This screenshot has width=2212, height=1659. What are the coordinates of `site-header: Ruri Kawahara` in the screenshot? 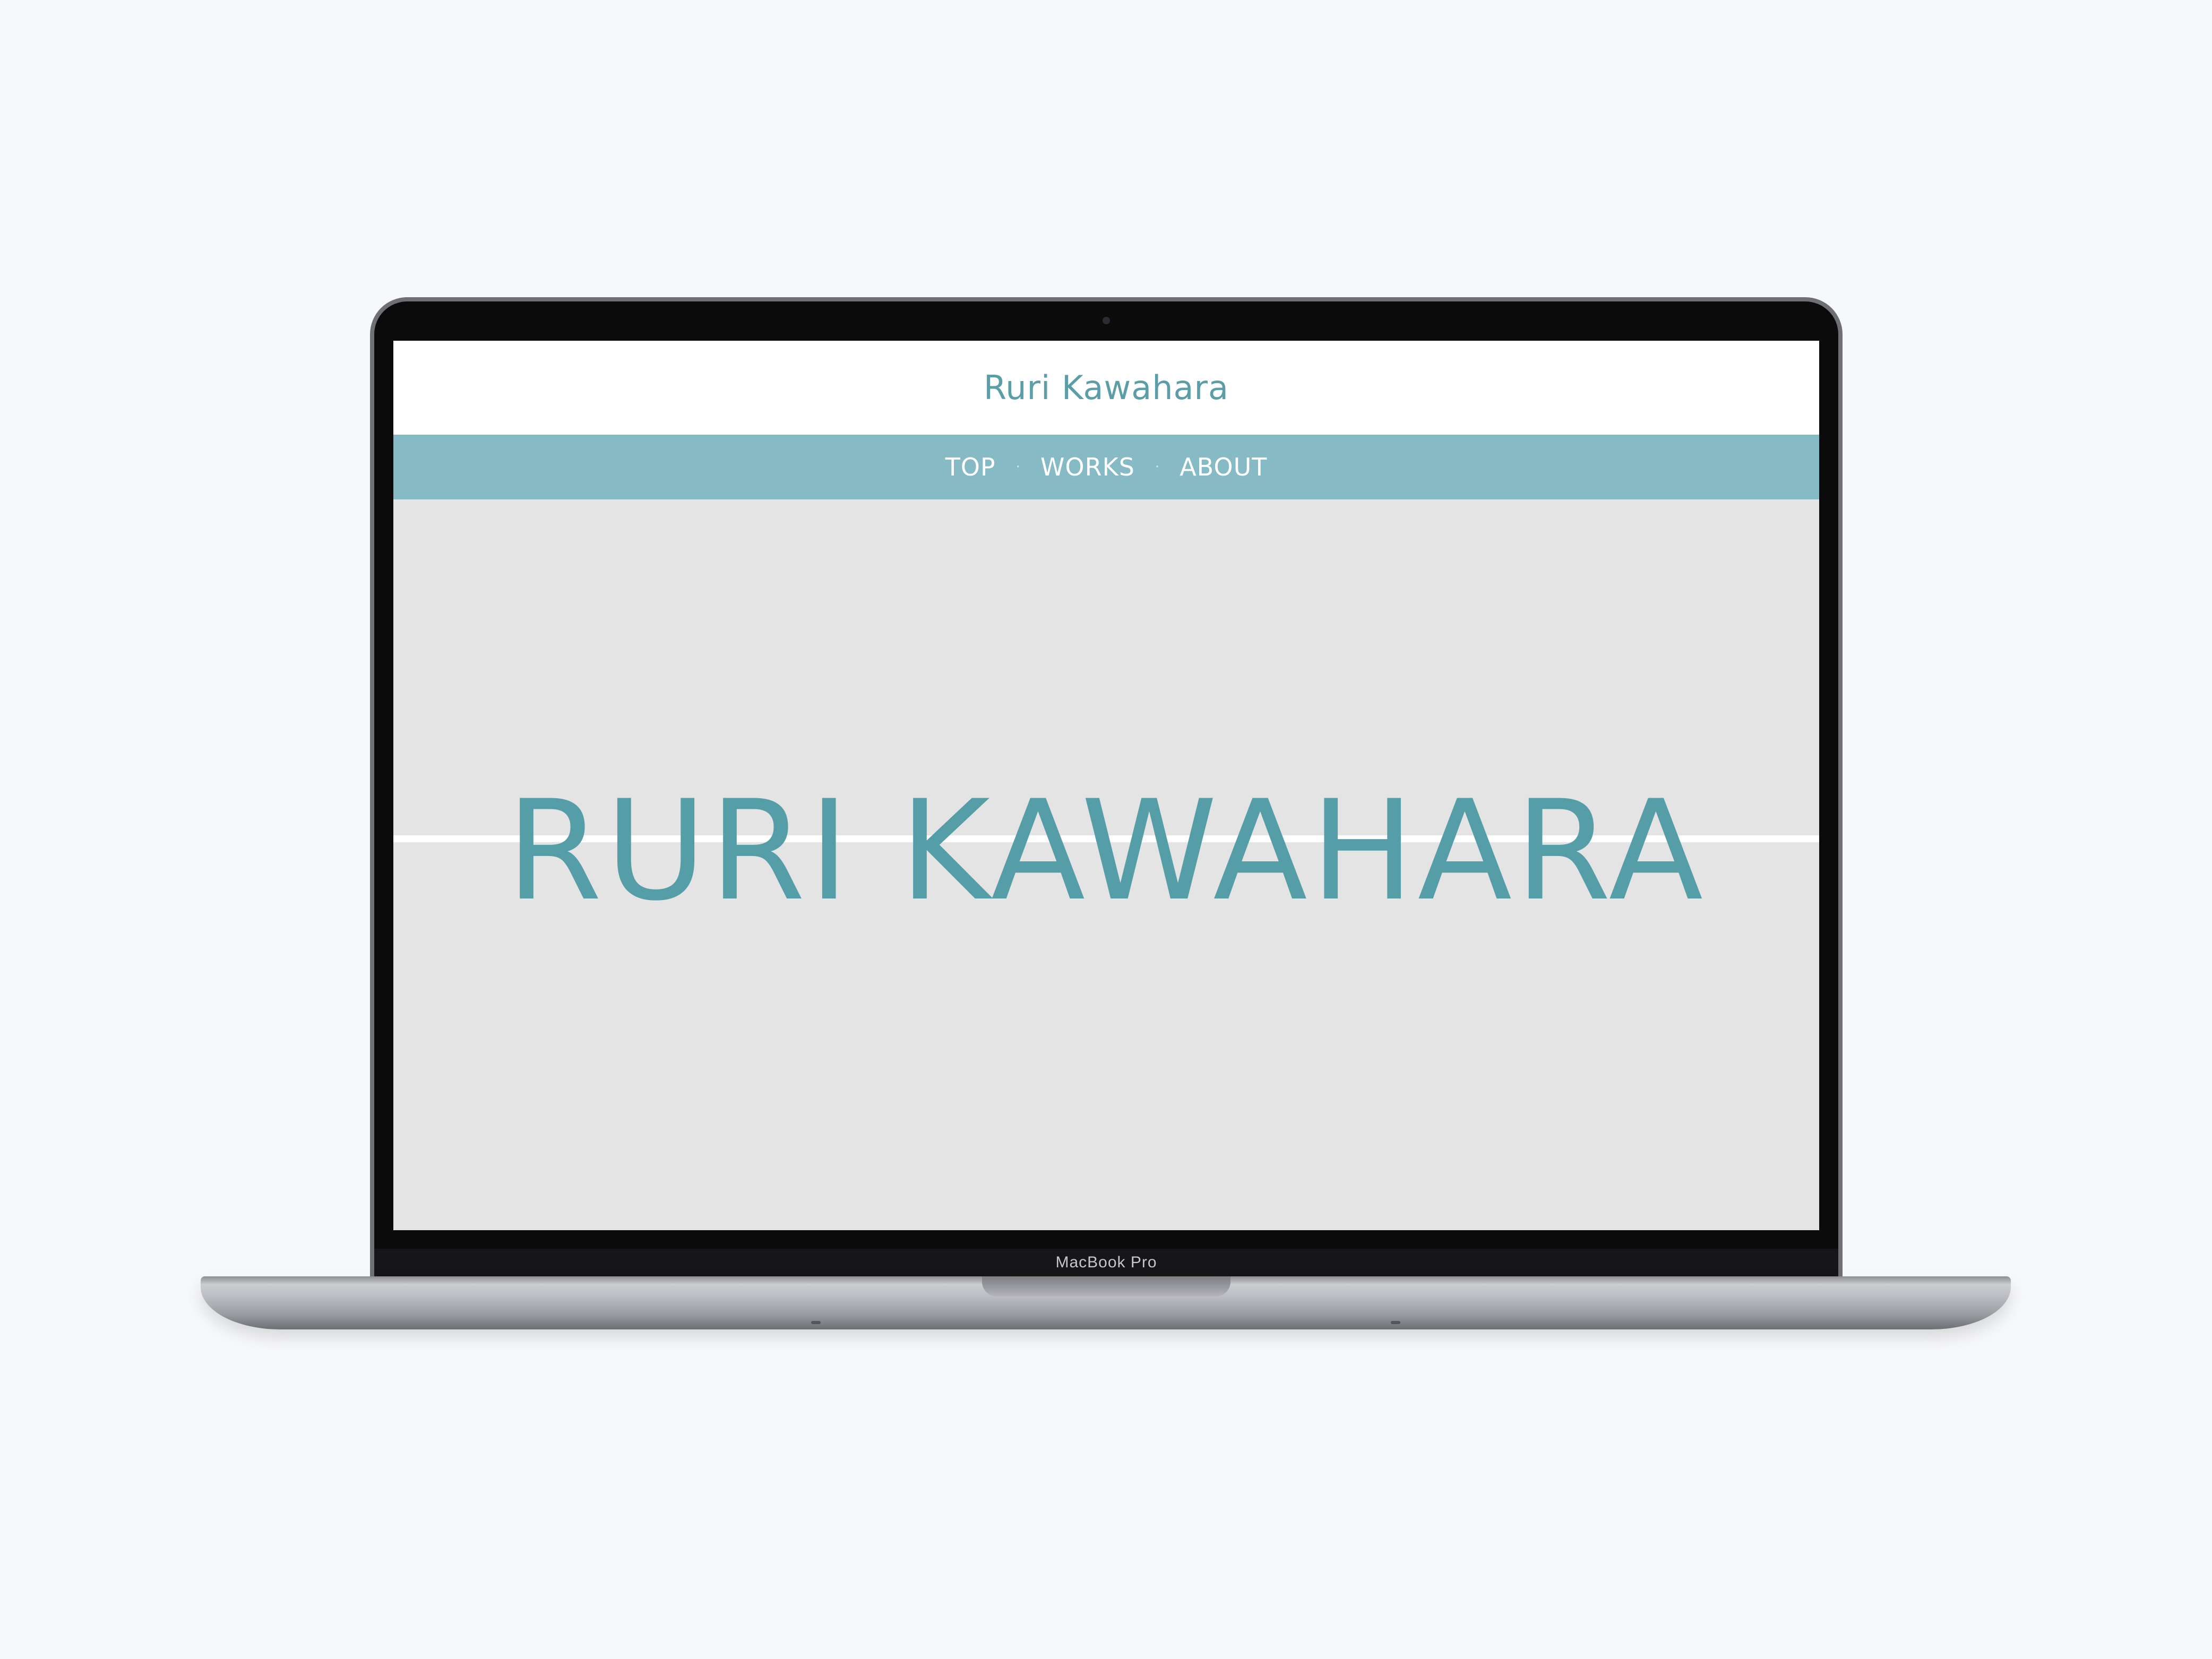 It's located at (1106, 388).